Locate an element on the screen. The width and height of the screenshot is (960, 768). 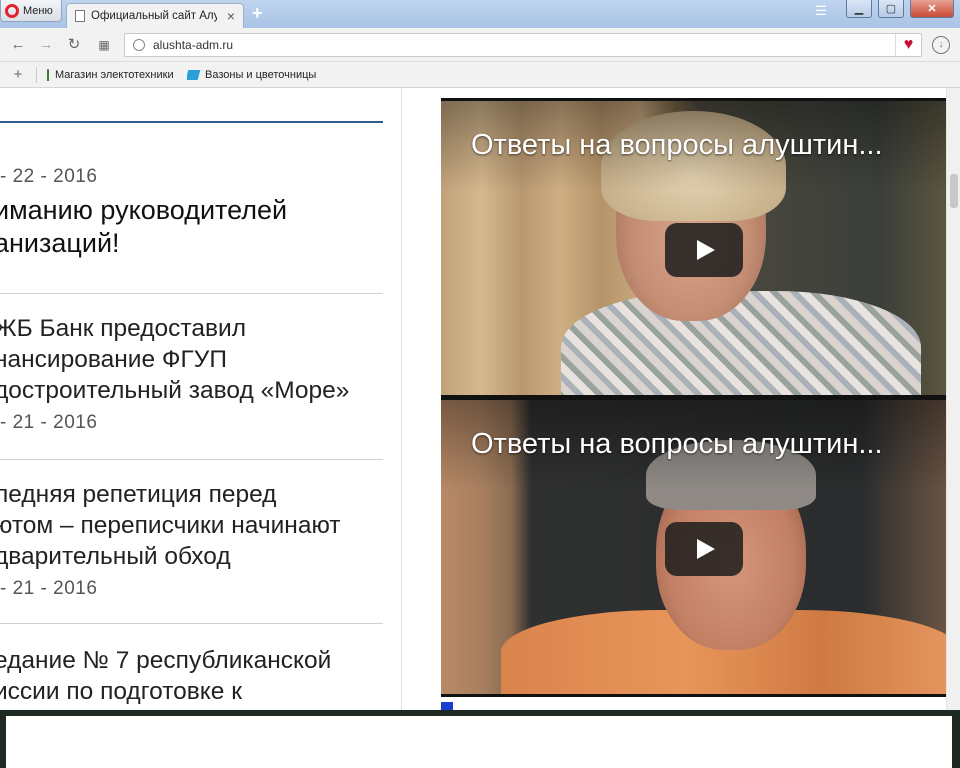
opera-logo-icon is located at coordinates (12, 10).